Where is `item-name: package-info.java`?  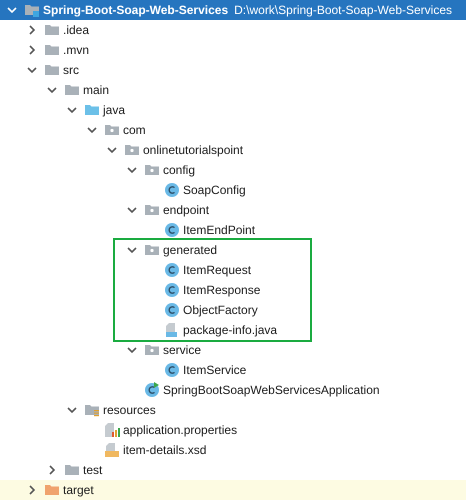 item-name: package-info.java is located at coordinates (230, 330).